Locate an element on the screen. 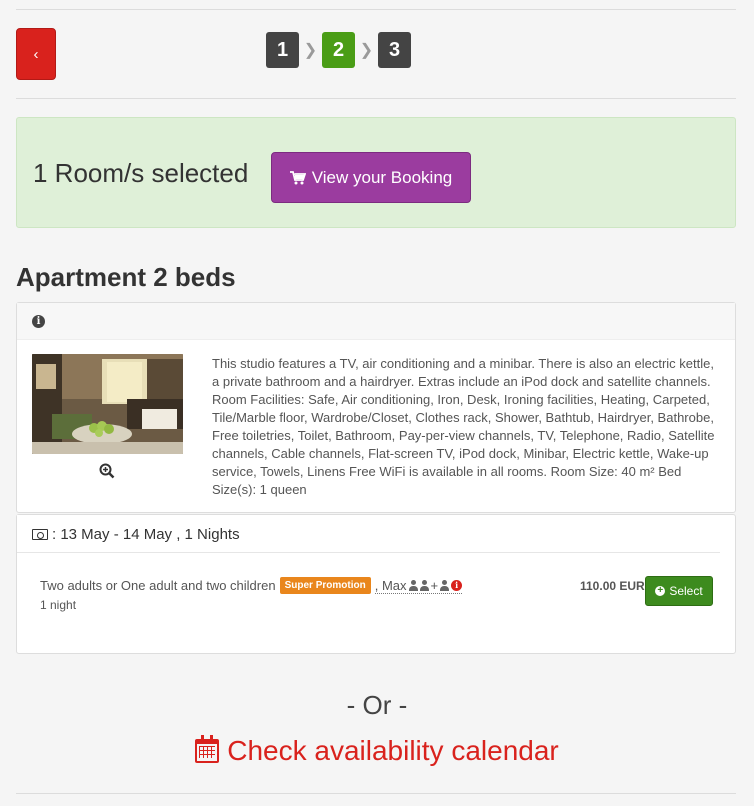 Image resolution: width=754 pixels, height=806 pixels. nights-count: 1 night is located at coordinates (58, 605).